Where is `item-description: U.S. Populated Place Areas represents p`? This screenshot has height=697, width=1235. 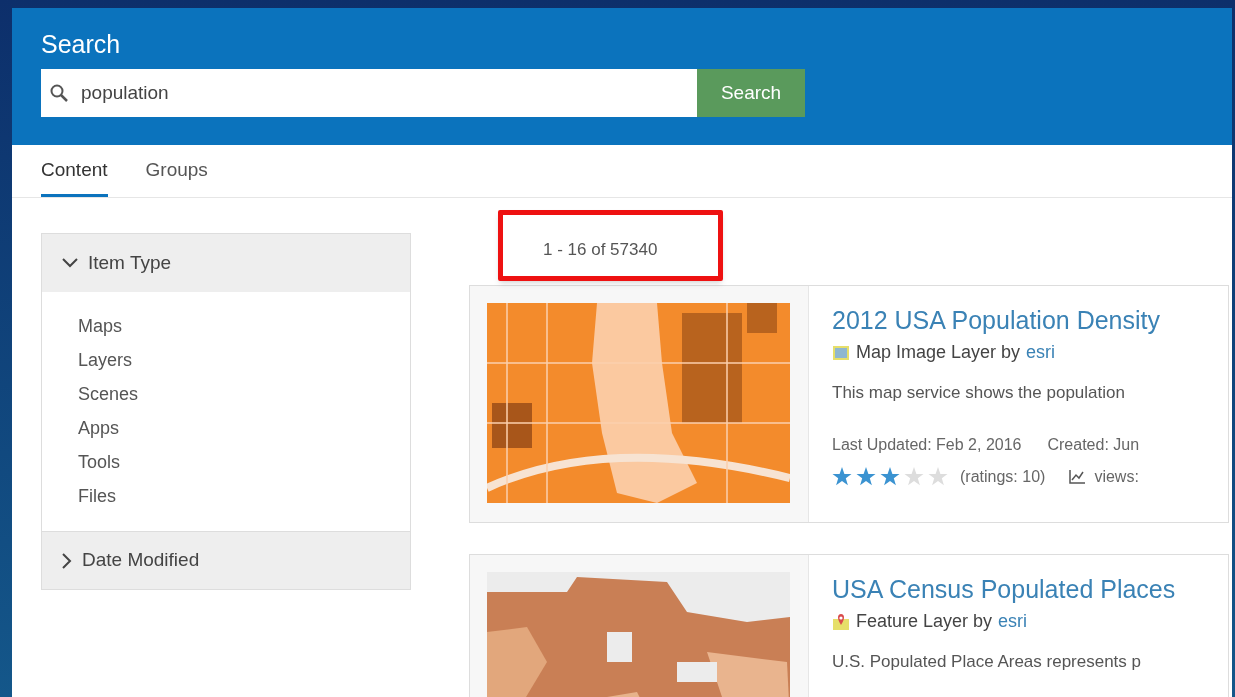
item-description: U.S. Populated Place Areas represents p is located at coordinates (987, 662).